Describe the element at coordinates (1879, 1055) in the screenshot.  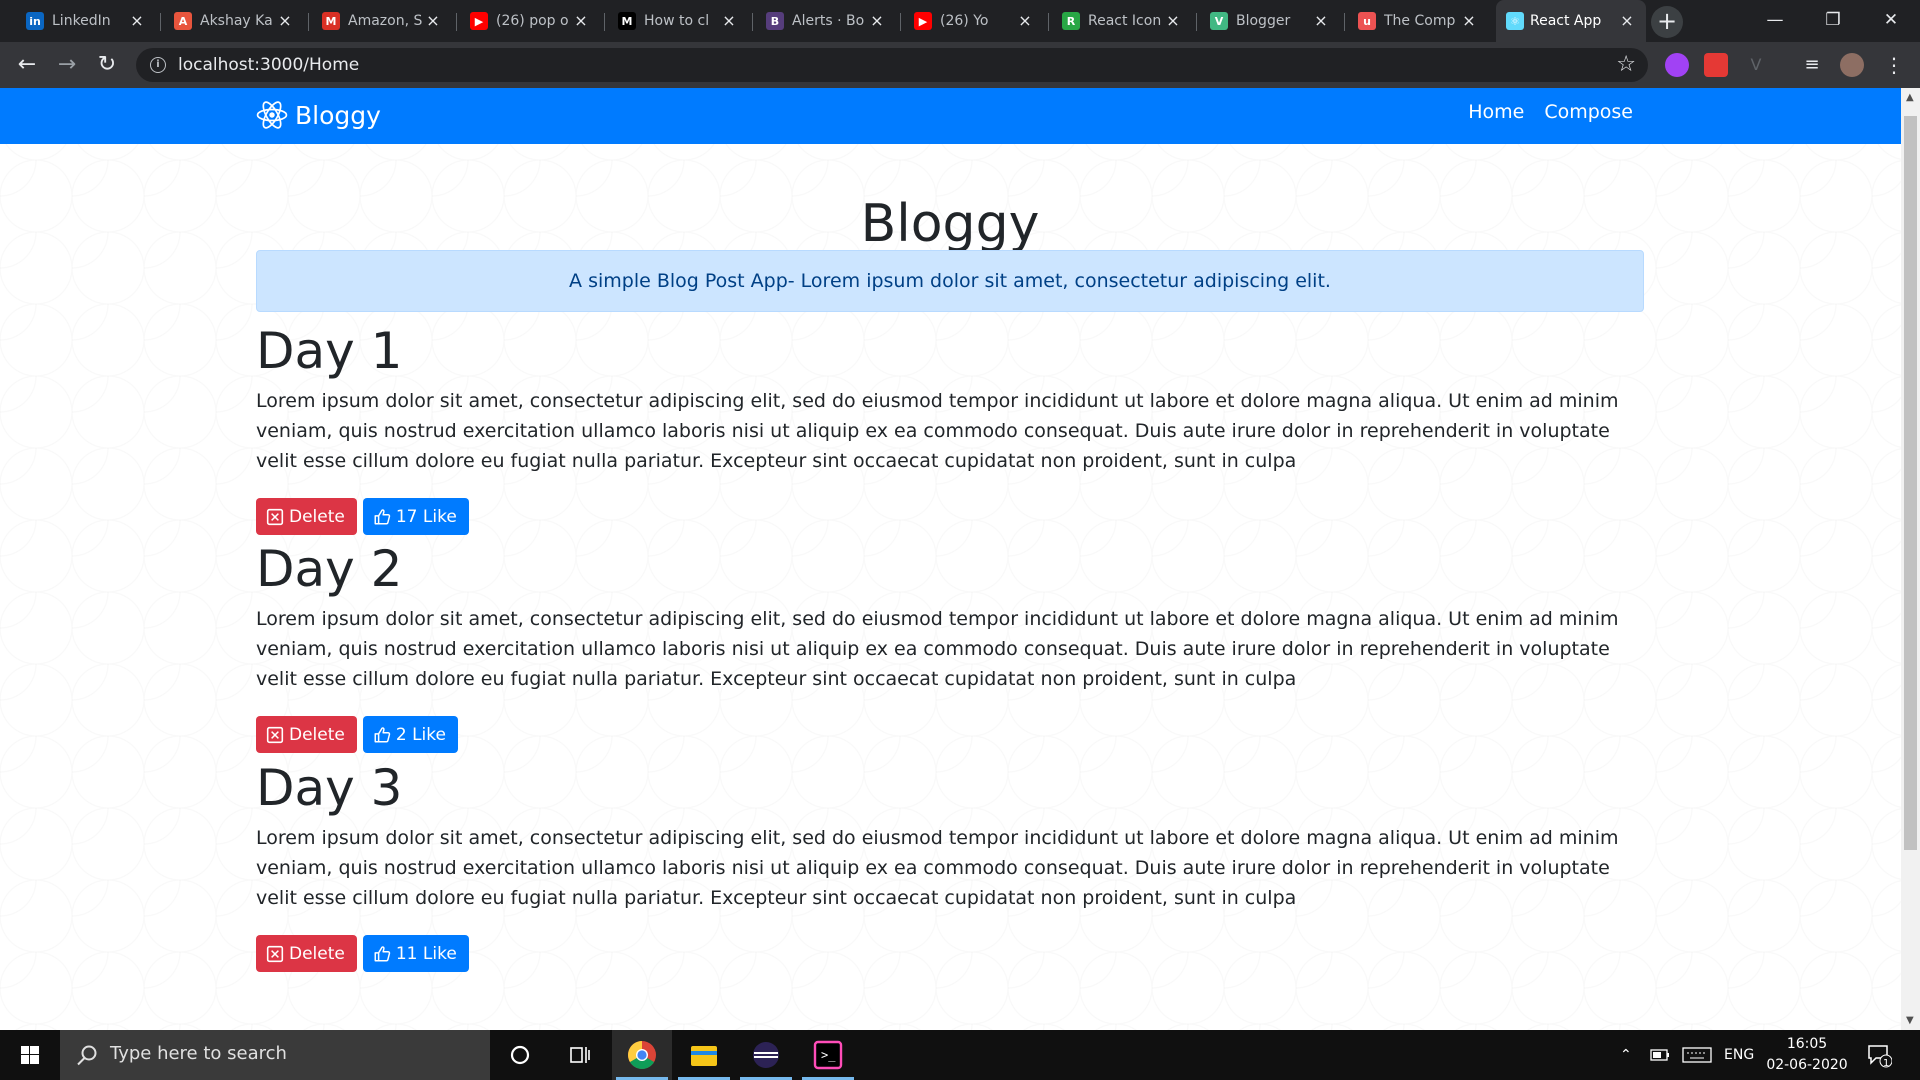
I see `notification-center-icon: 1` at that location.